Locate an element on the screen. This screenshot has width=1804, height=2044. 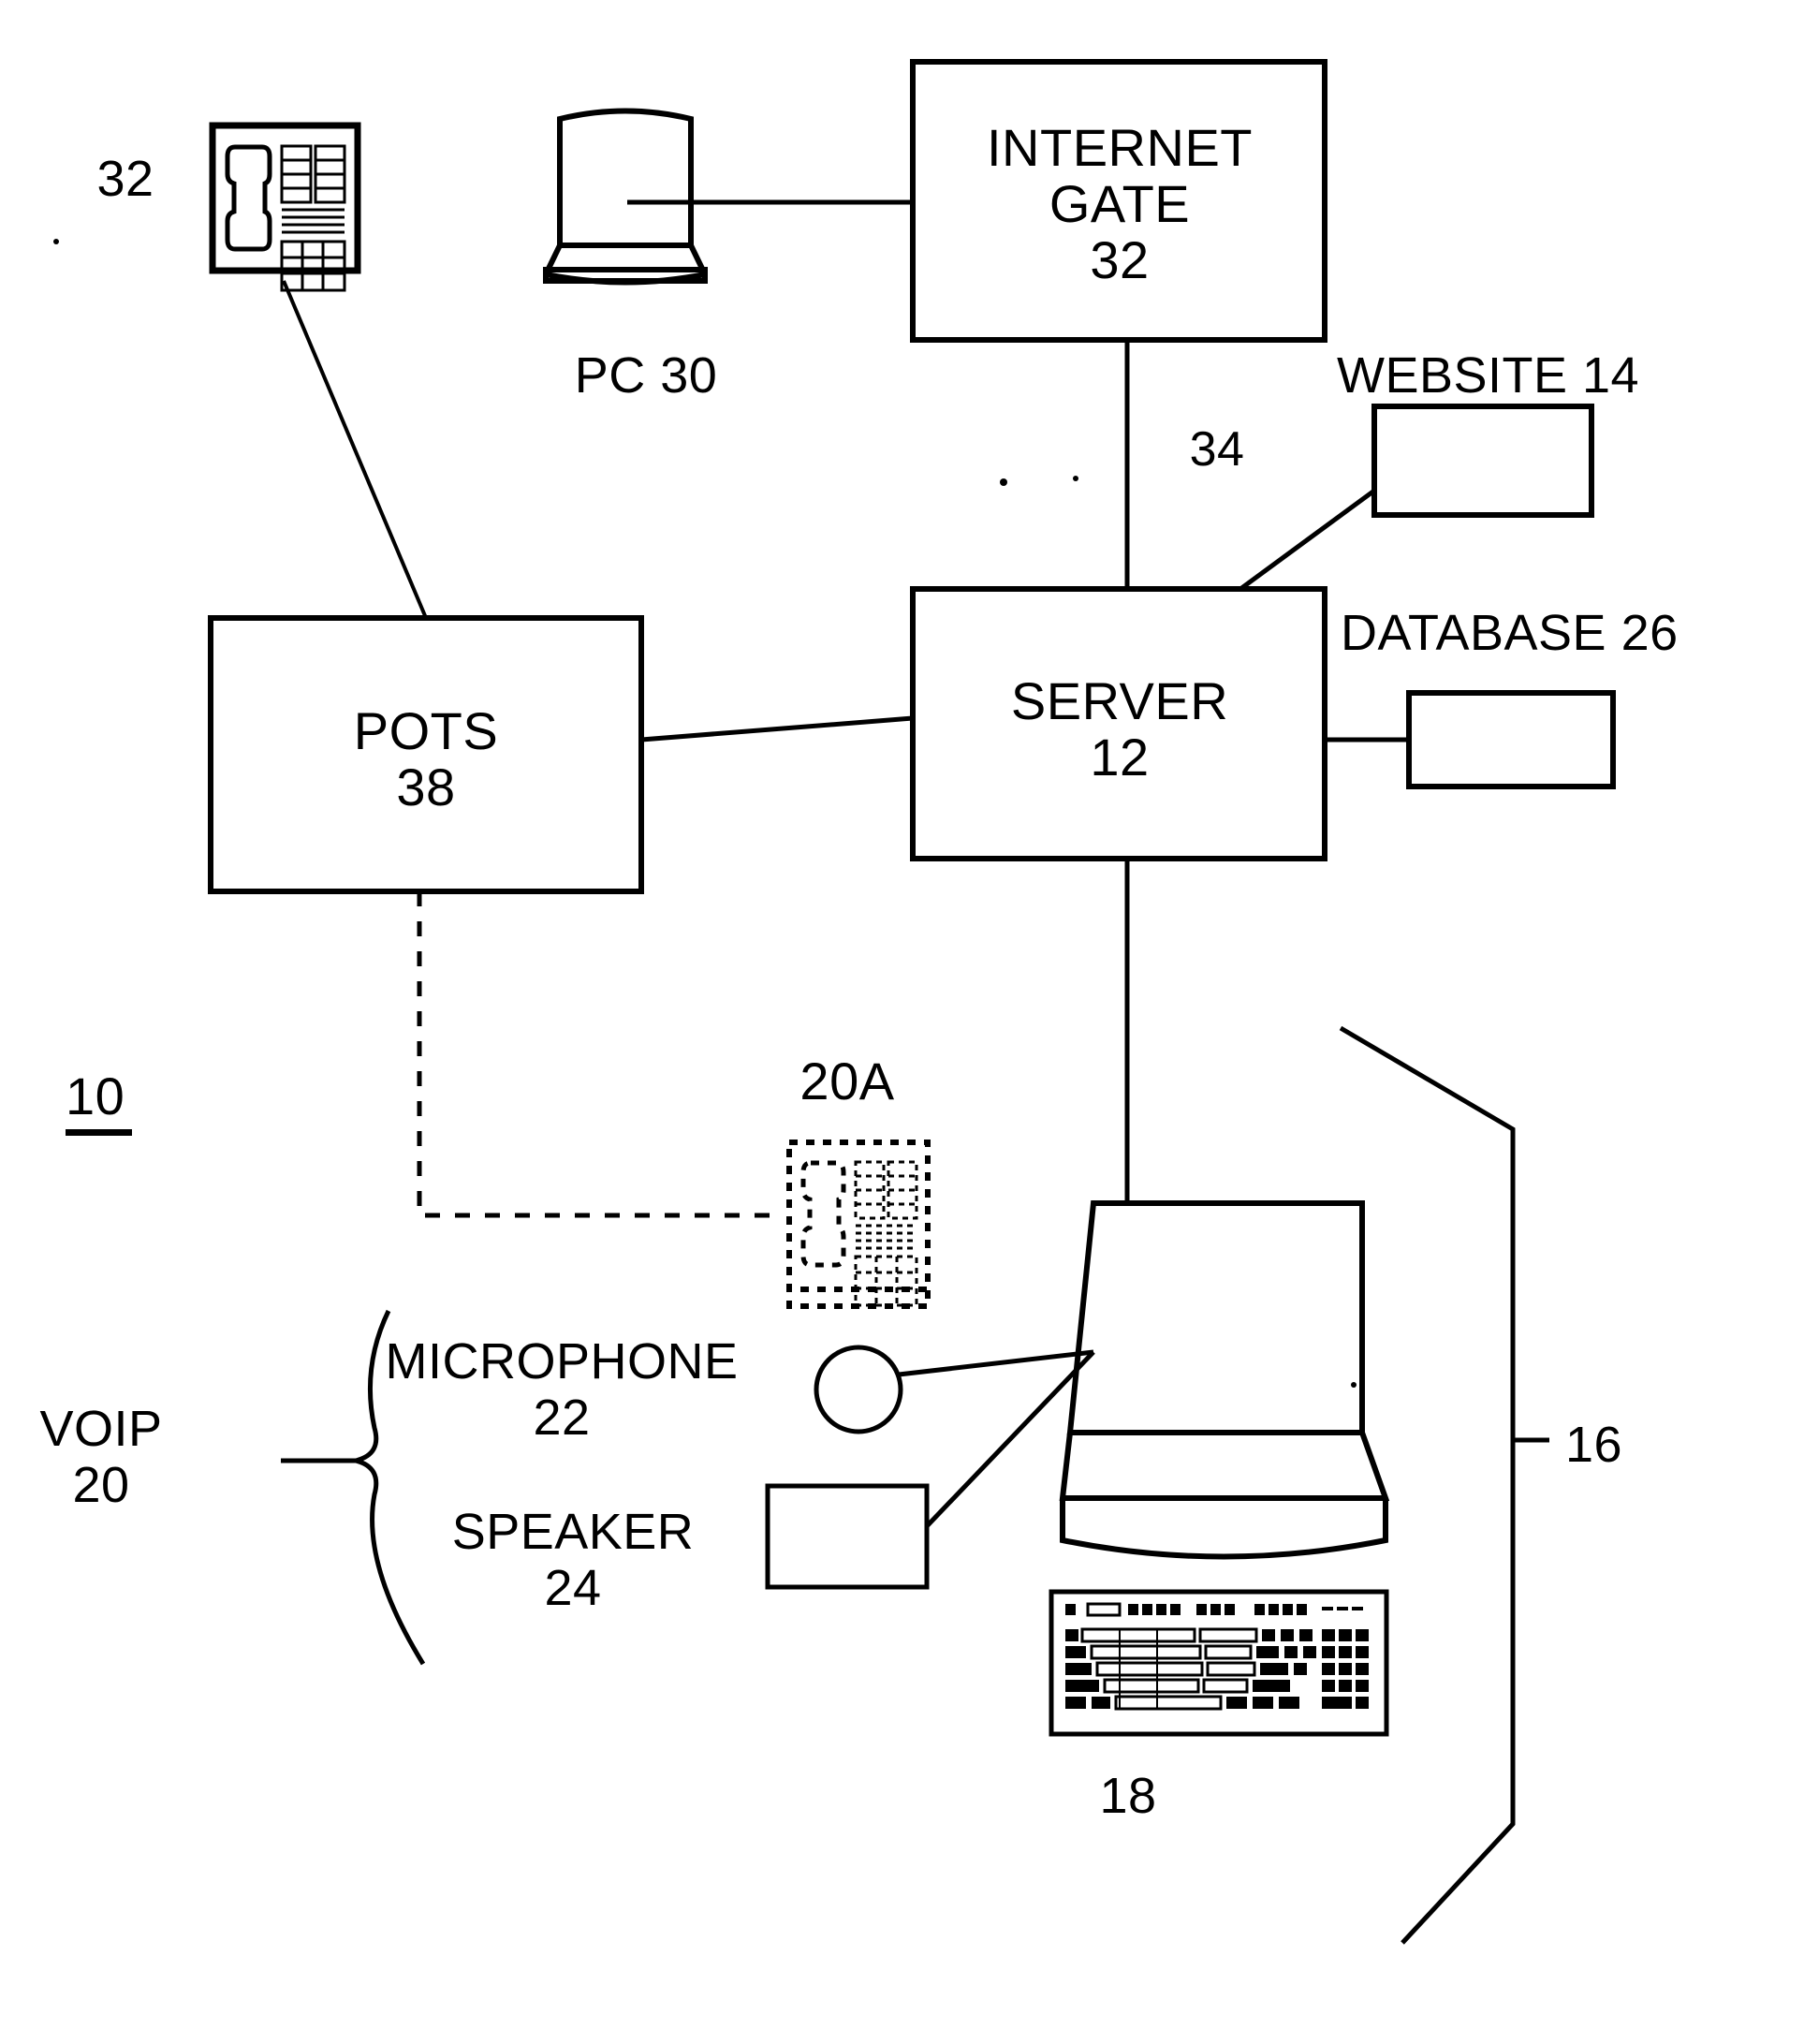
link-pots-server is located at coordinates (777, 729).